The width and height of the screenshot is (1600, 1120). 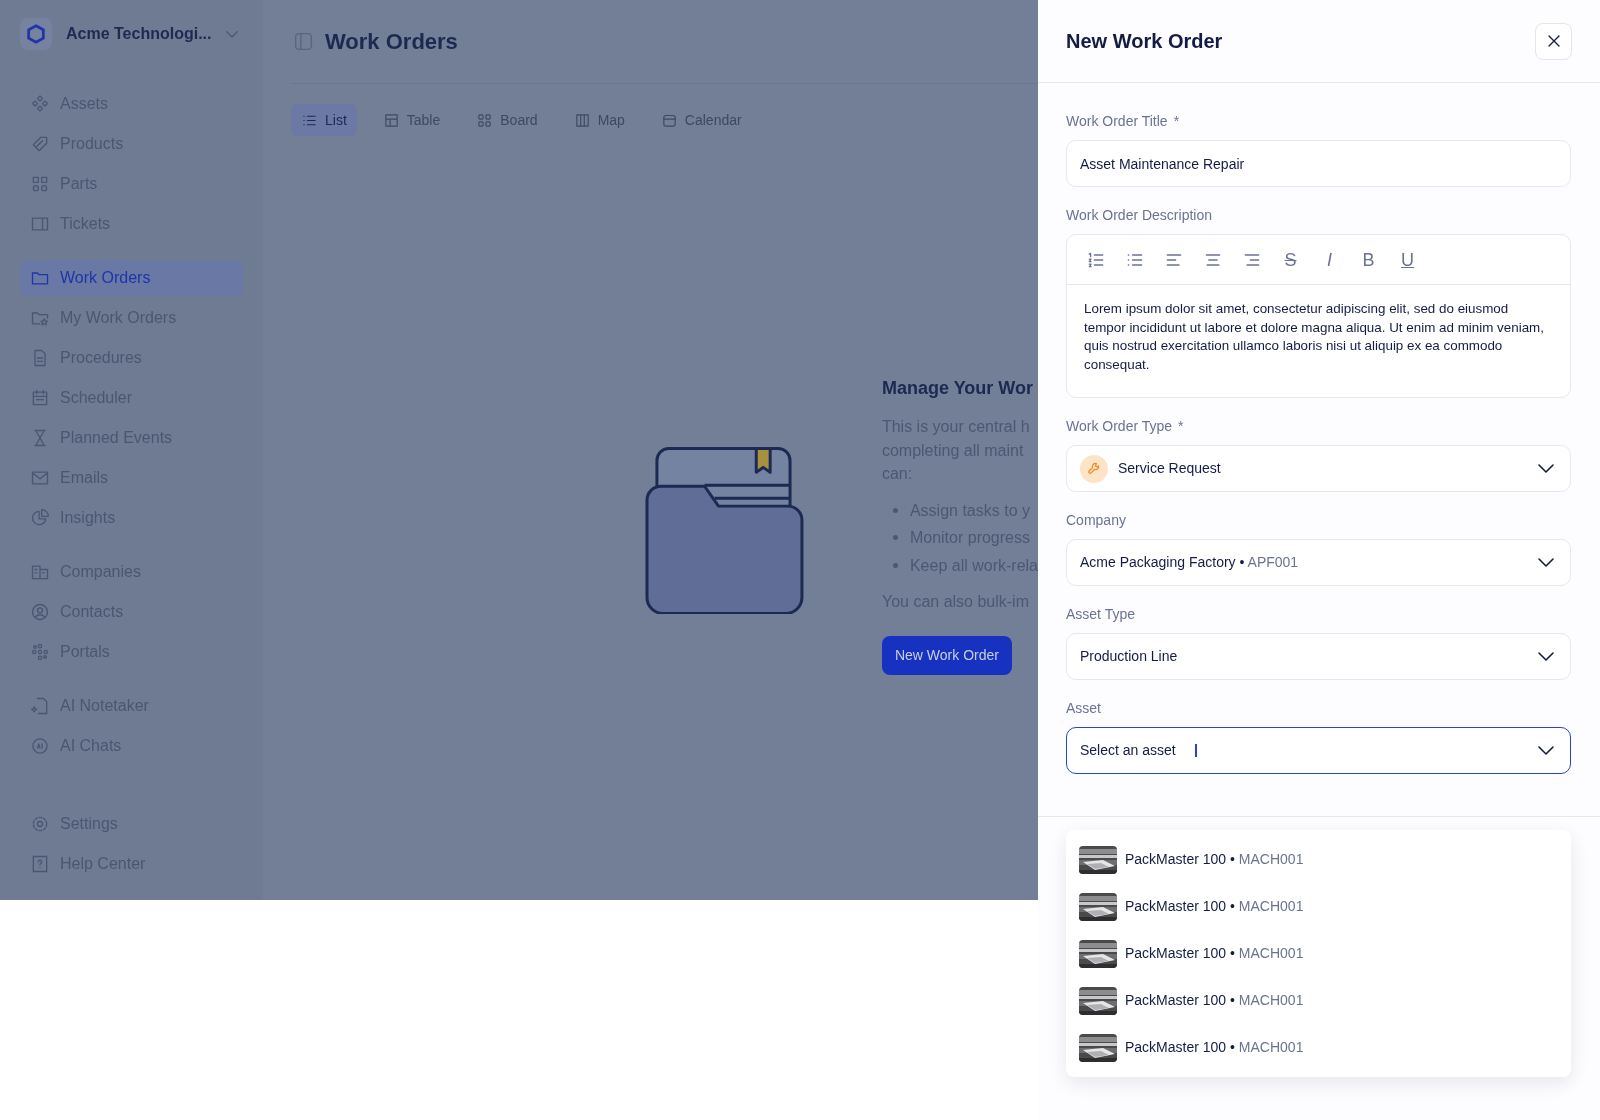 What do you see at coordinates (391, 42) in the screenshot?
I see `page-title: Work Orders` at bounding box center [391, 42].